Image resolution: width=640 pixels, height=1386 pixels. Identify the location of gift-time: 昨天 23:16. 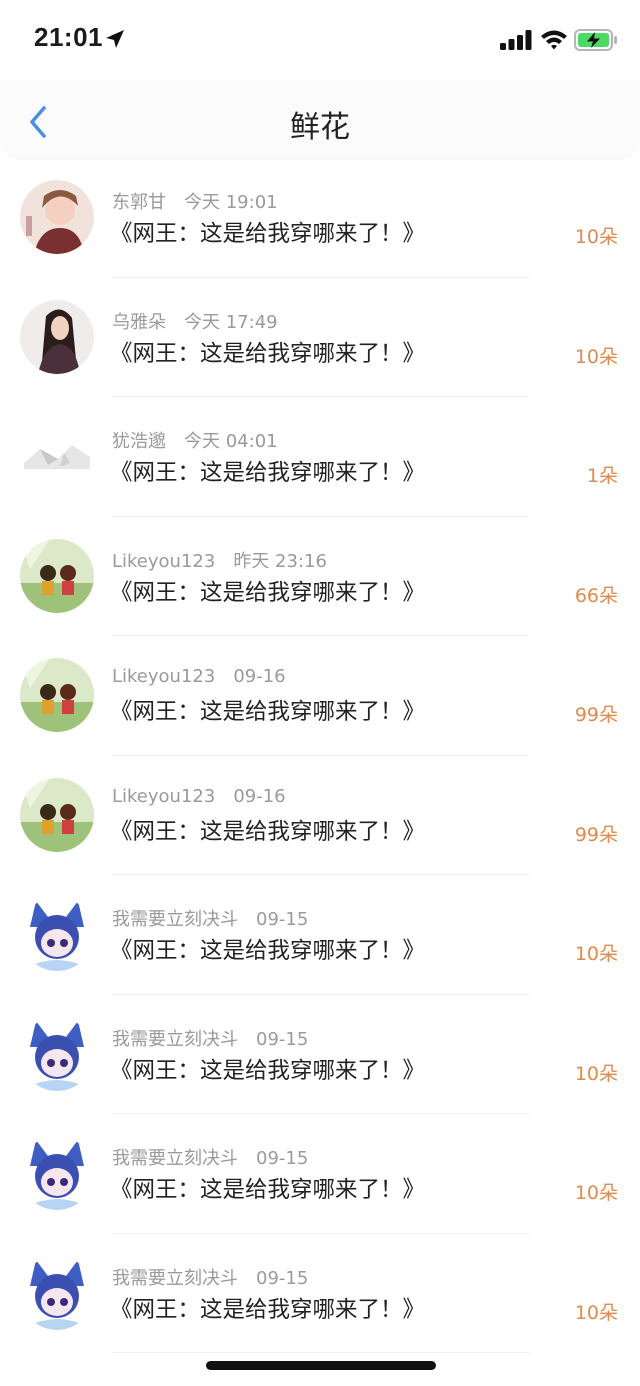
(280, 561).